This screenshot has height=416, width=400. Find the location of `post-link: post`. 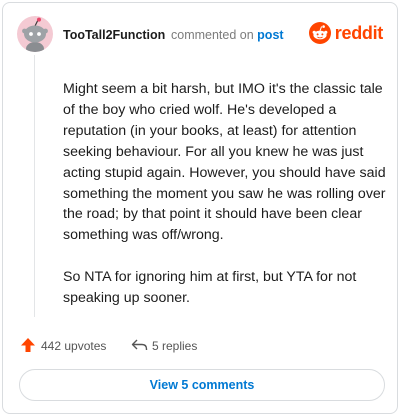

post-link: post is located at coordinates (270, 35).